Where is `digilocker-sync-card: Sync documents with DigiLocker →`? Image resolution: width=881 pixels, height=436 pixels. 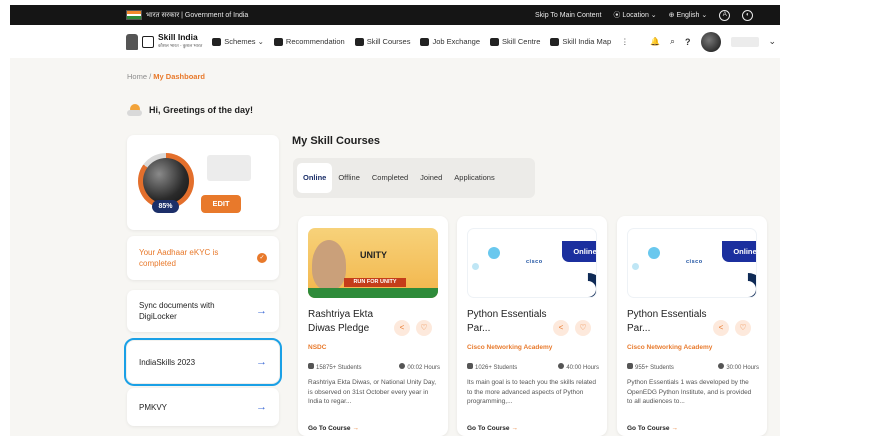
digilocker-sync-card: Sync documents with DigiLocker → is located at coordinates (203, 311).